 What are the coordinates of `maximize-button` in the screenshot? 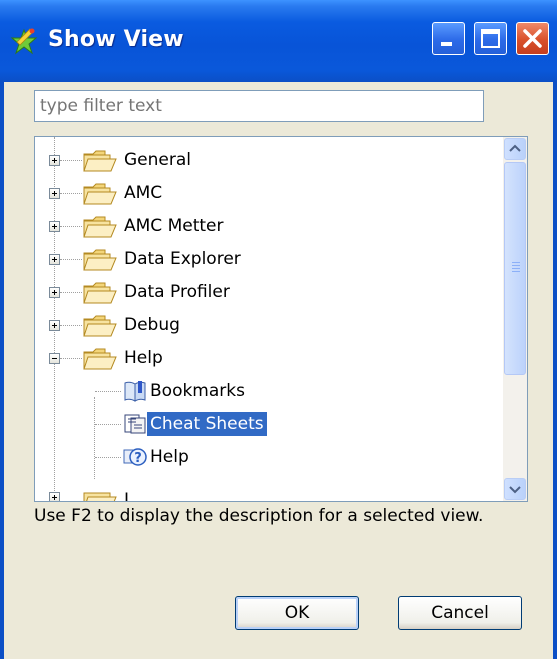 It's located at (490, 38).